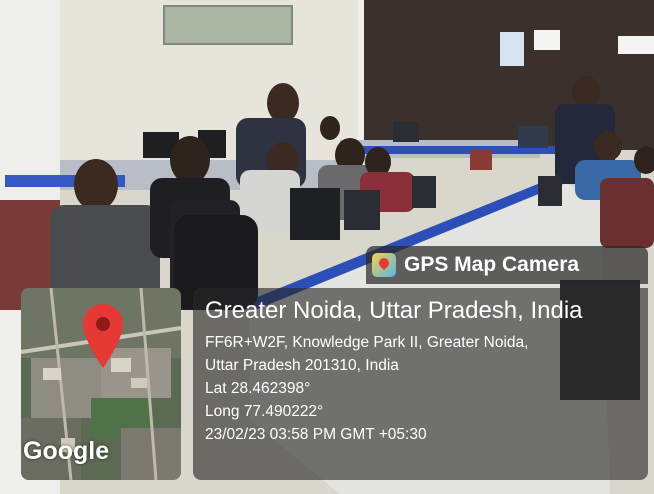 The height and width of the screenshot is (494, 654). What do you see at coordinates (66, 451) in the screenshot?
I see `google-attribution: Google` at bounding box center [66, 451].